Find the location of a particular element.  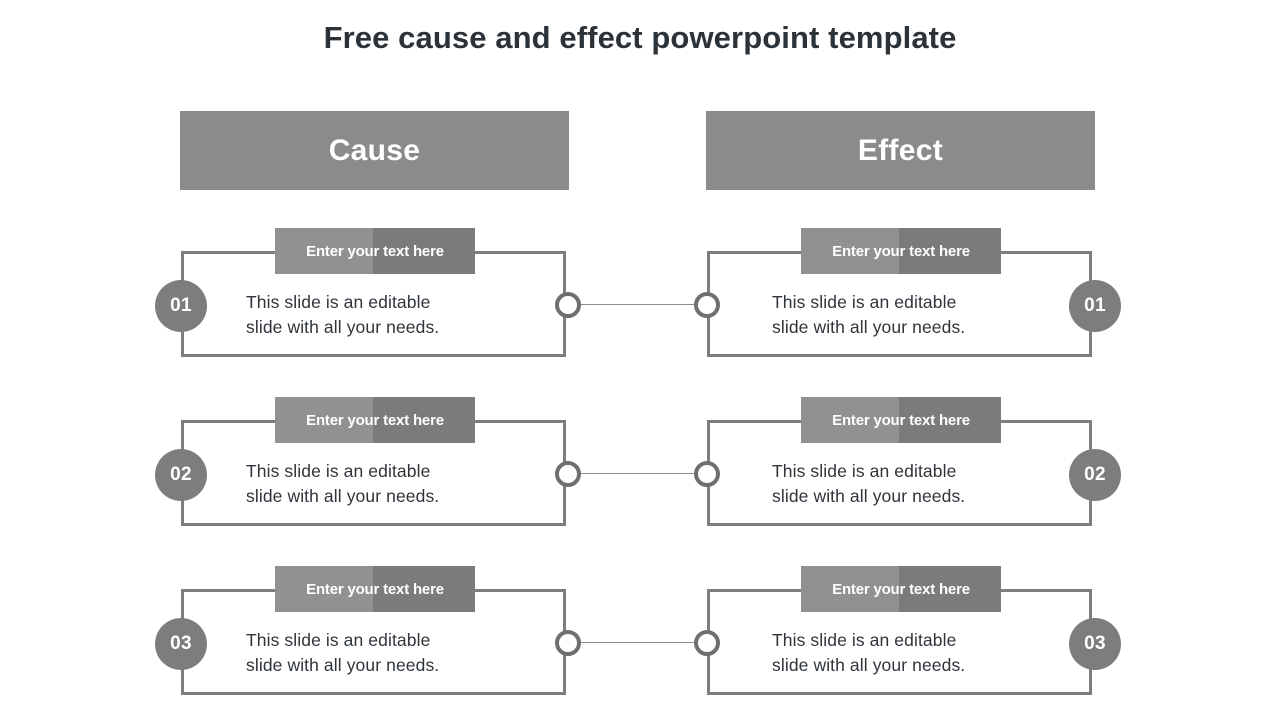

effect-number-badge: 01 is located at coordinates (1095, 306).